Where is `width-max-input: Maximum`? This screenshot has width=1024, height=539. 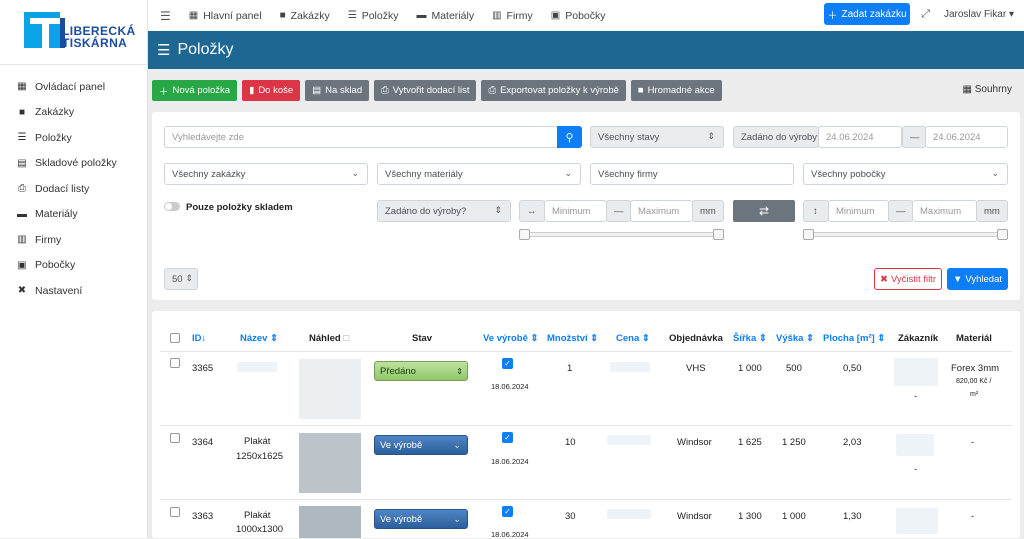 width-max-input: Maximum is located at coordinates (661, 211).